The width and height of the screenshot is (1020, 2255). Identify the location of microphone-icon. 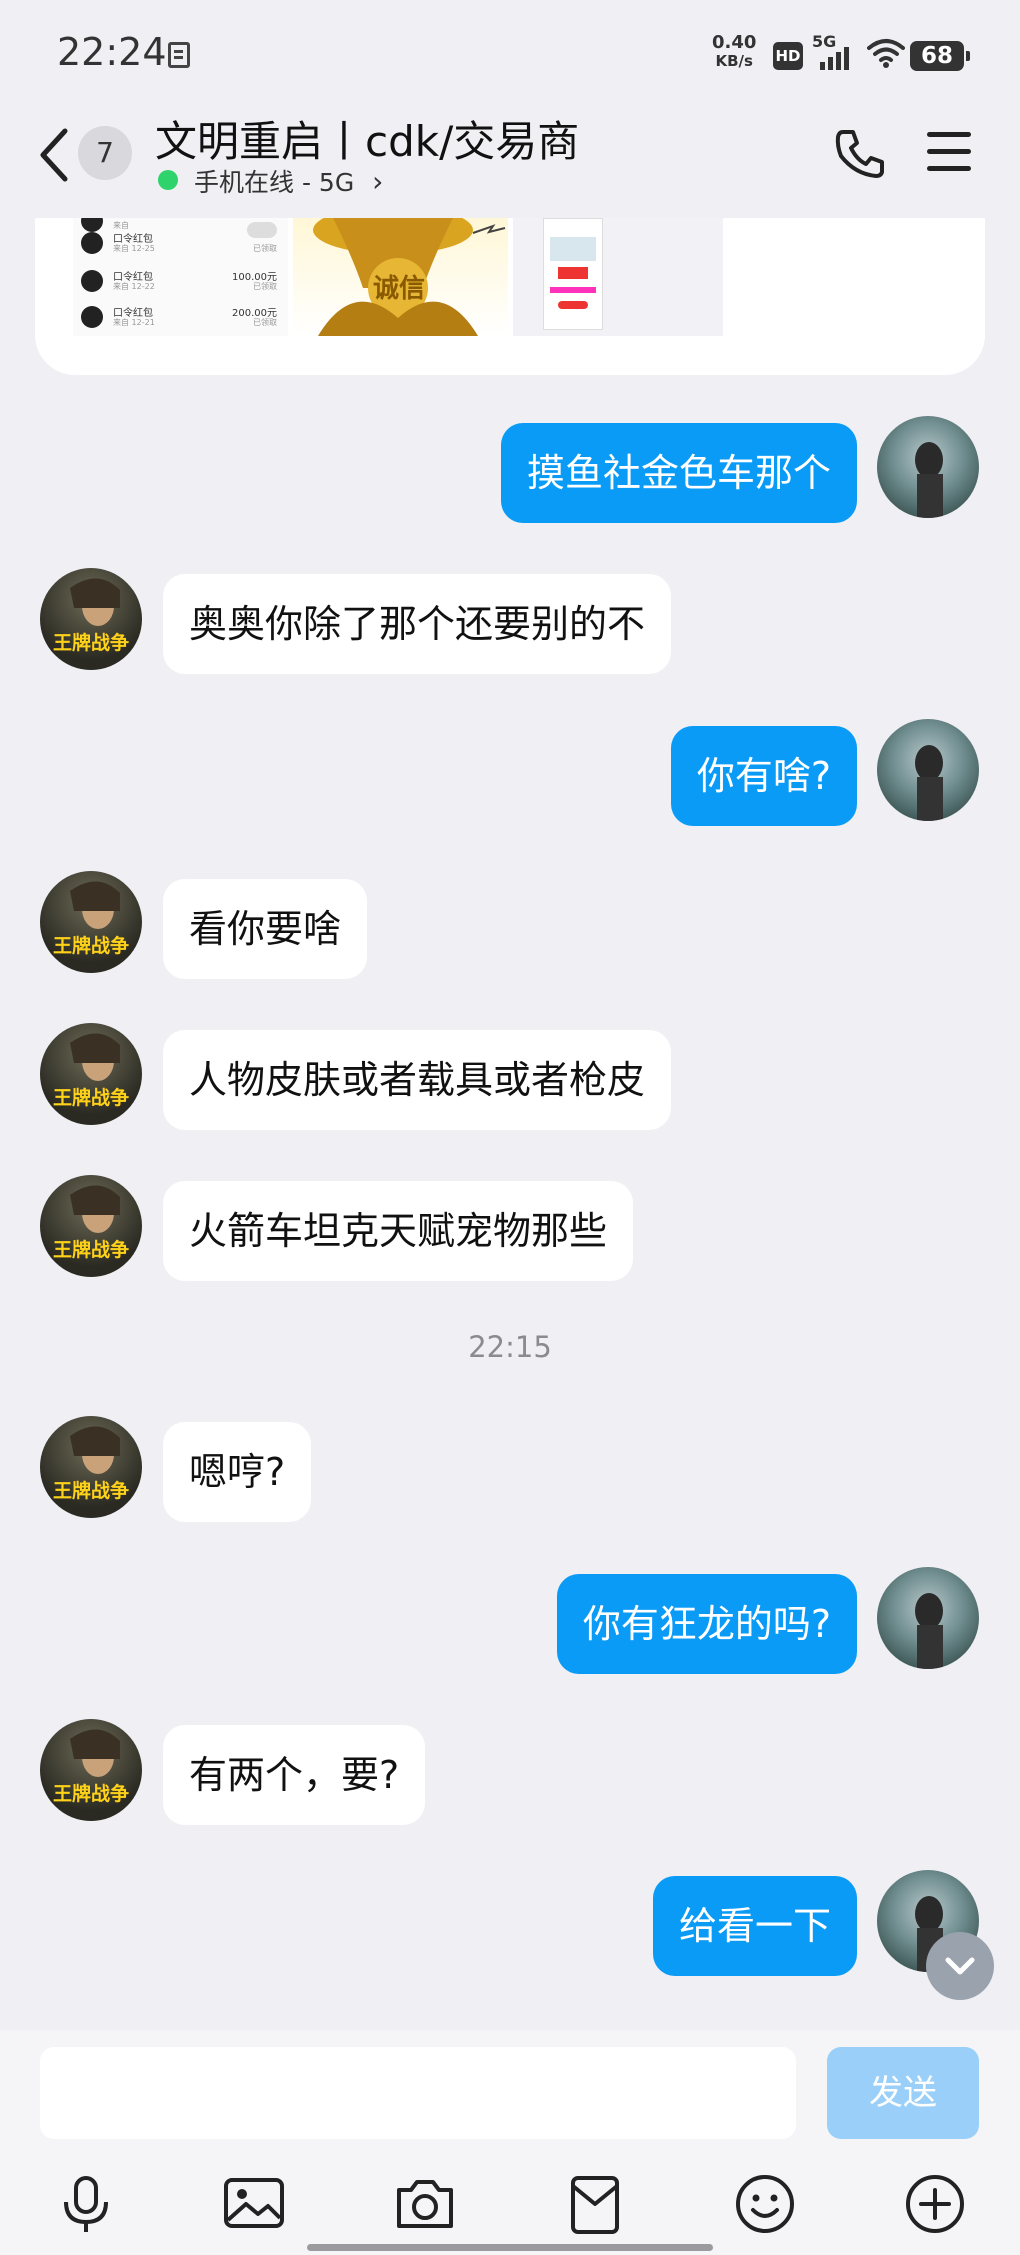
(86, 2204).